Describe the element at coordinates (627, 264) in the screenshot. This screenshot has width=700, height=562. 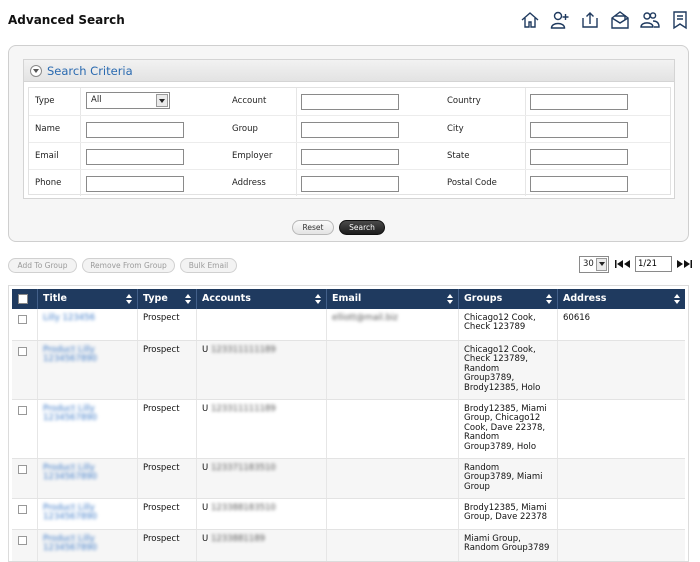
I see `previous-page-icon` at that location.